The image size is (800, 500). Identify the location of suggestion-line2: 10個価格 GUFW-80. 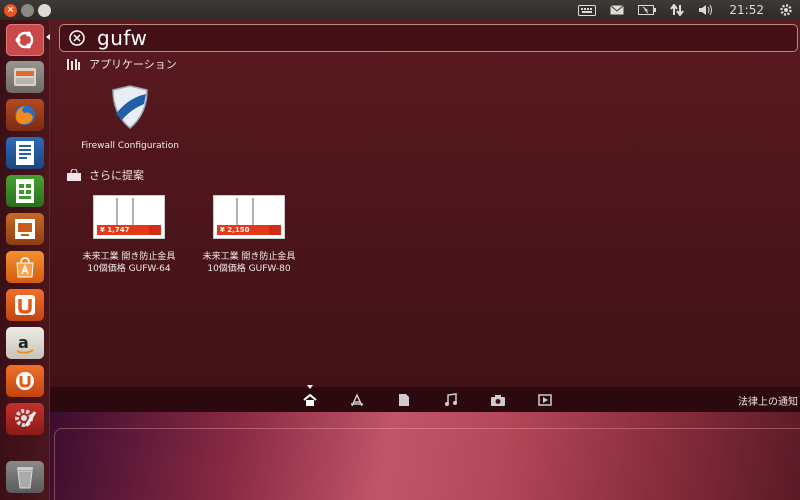
(249, 269).